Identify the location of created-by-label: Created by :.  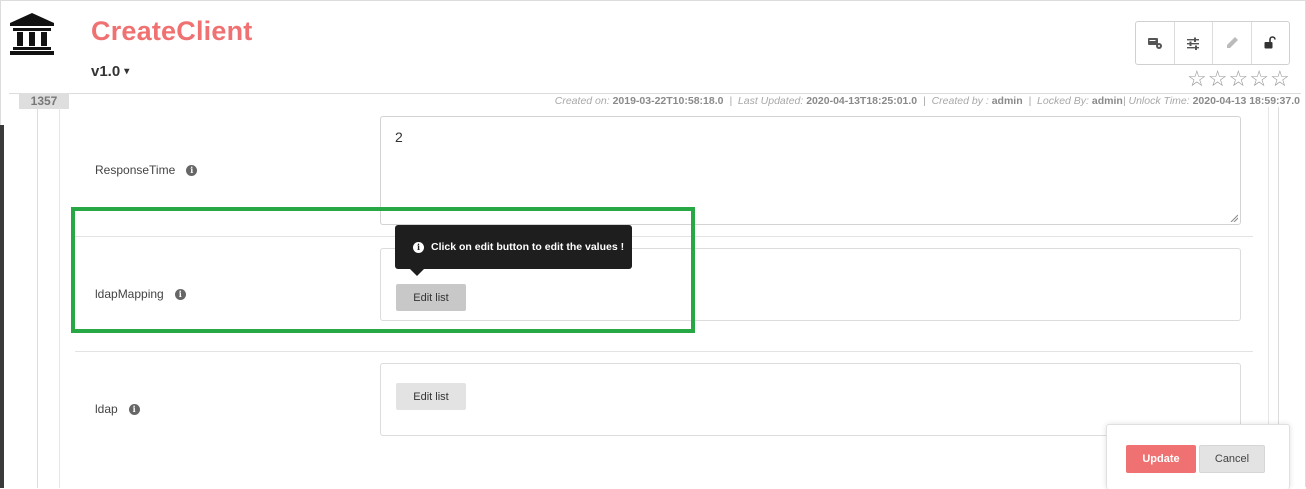
(960, 101).